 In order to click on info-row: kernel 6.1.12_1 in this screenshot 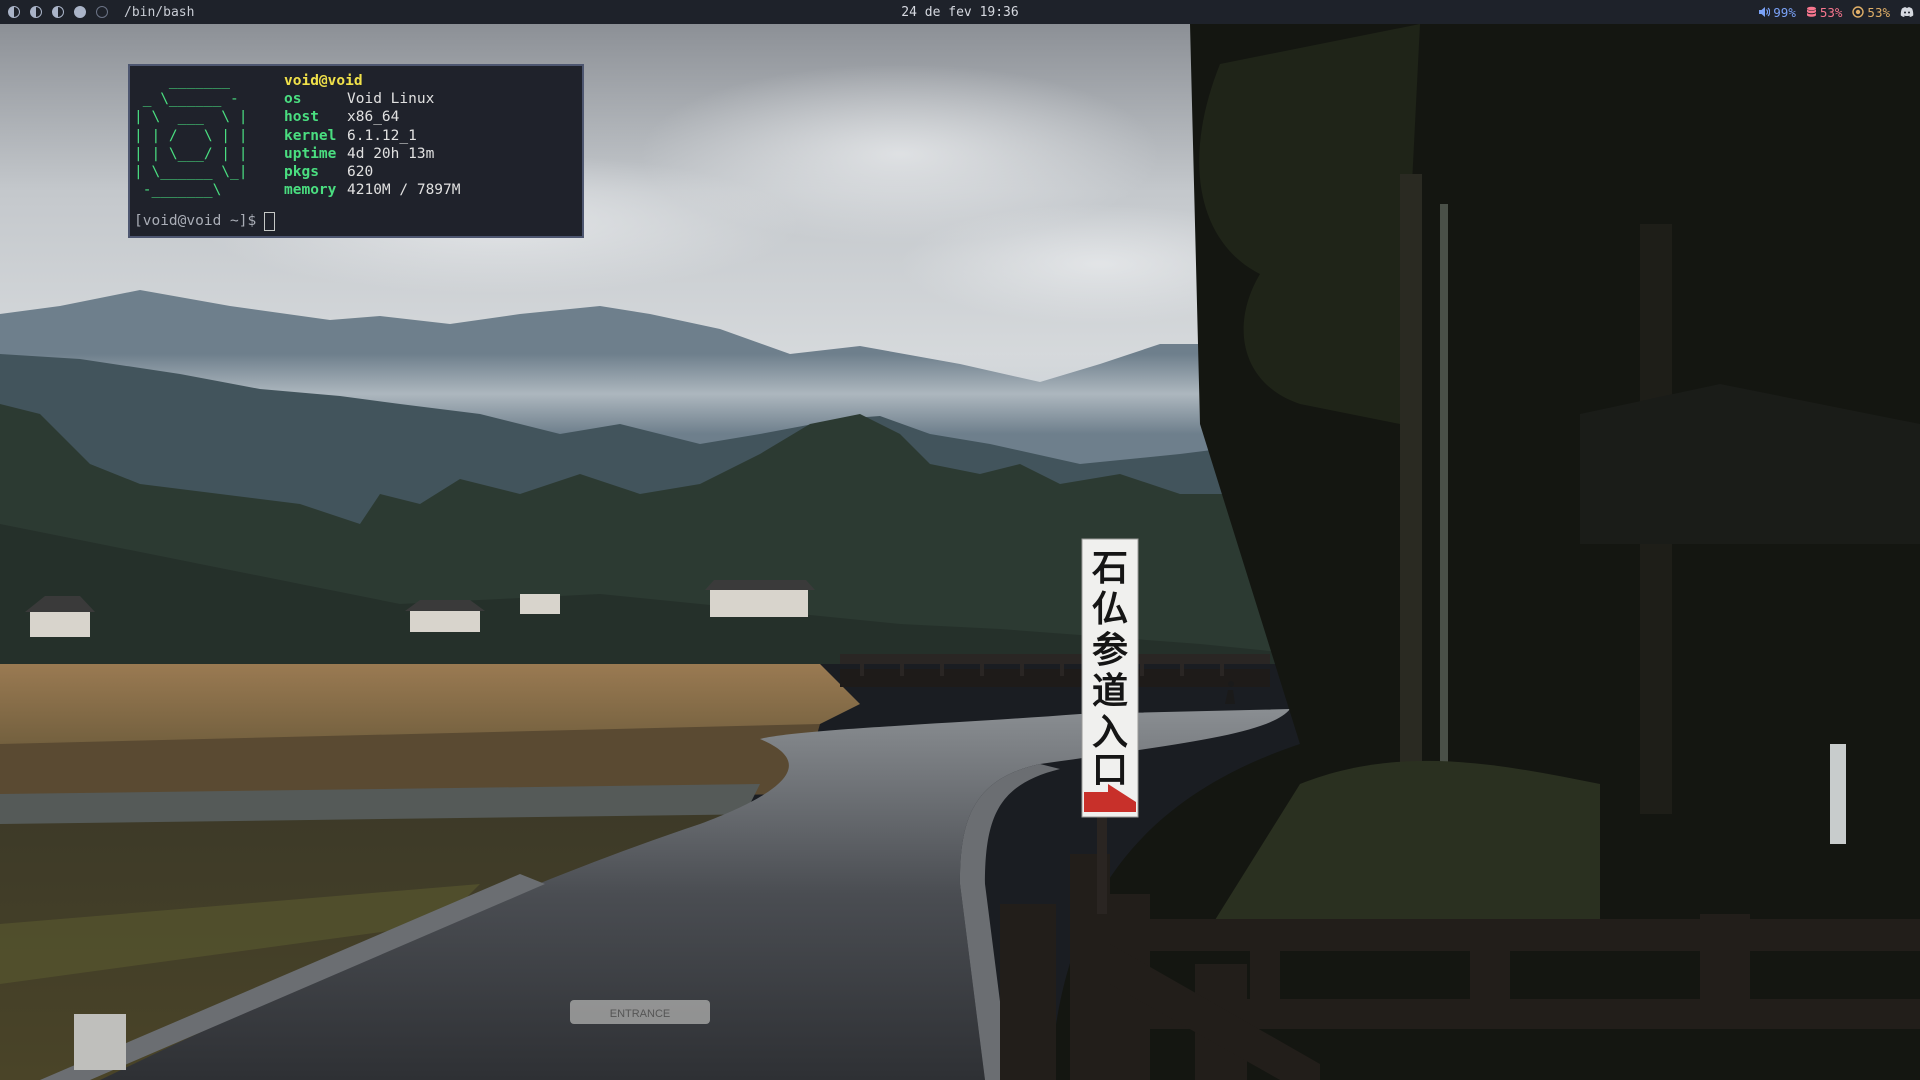, I will do `click(372, 136)`.